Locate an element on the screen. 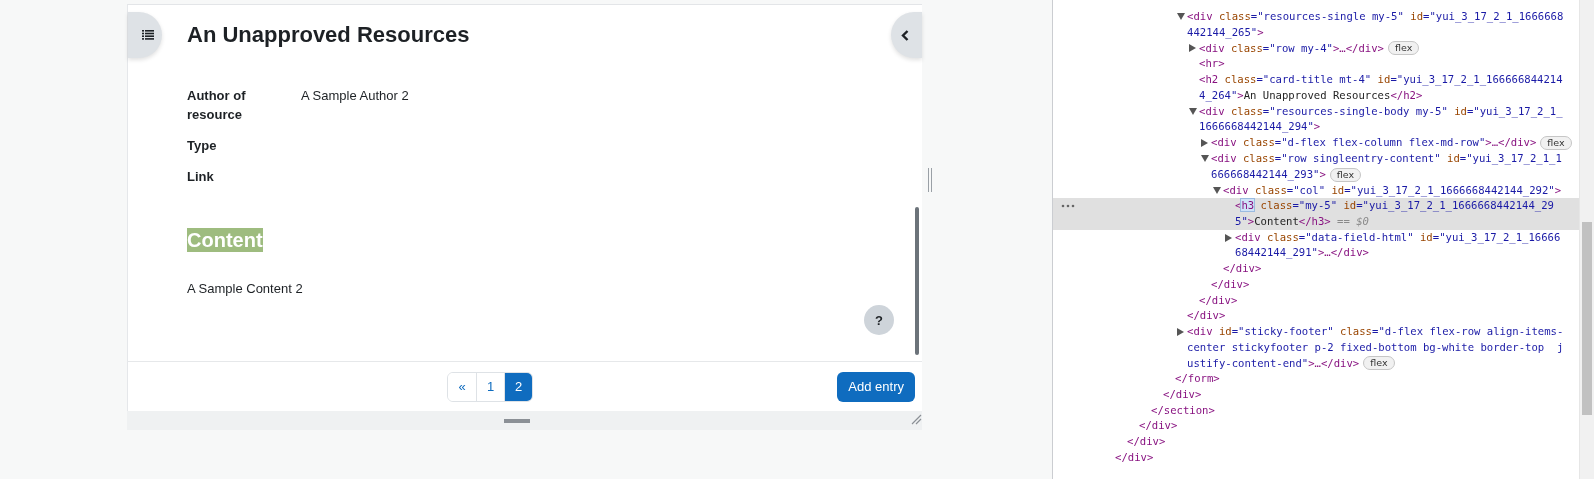 This screenshot has width=1594, height=479. field-label: Author of resource is located at coordinates (217, 105).